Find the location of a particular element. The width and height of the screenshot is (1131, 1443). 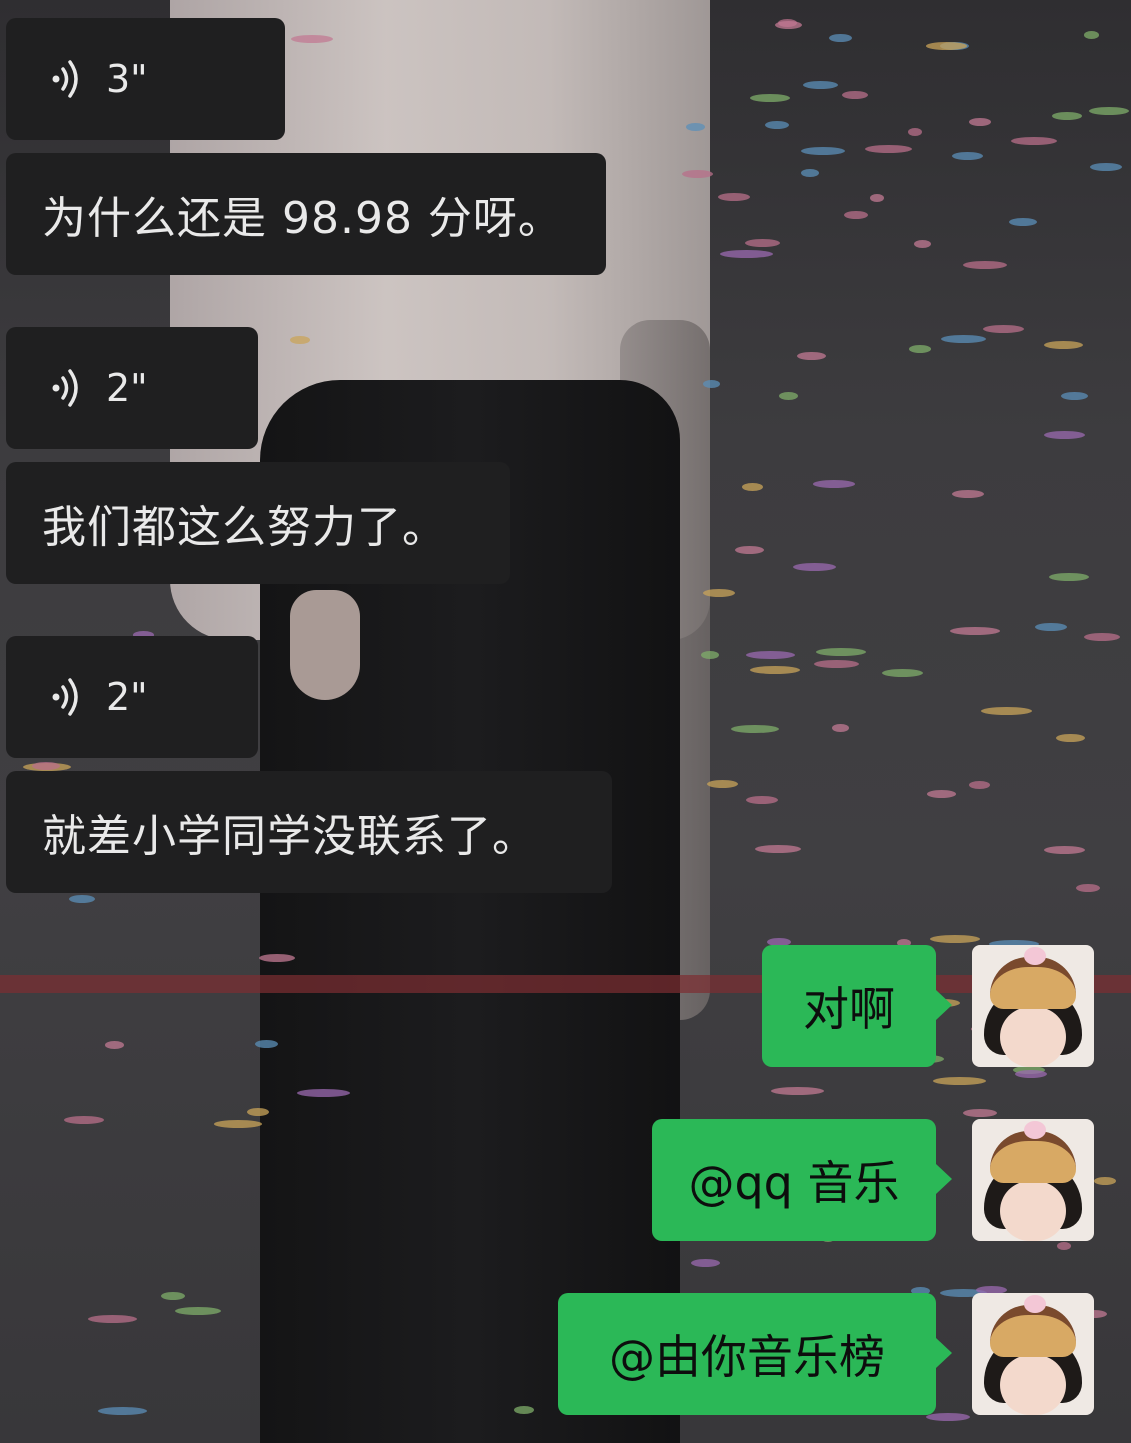

message-text: @由你音乐榜 is located at coordinates (747, 1357).